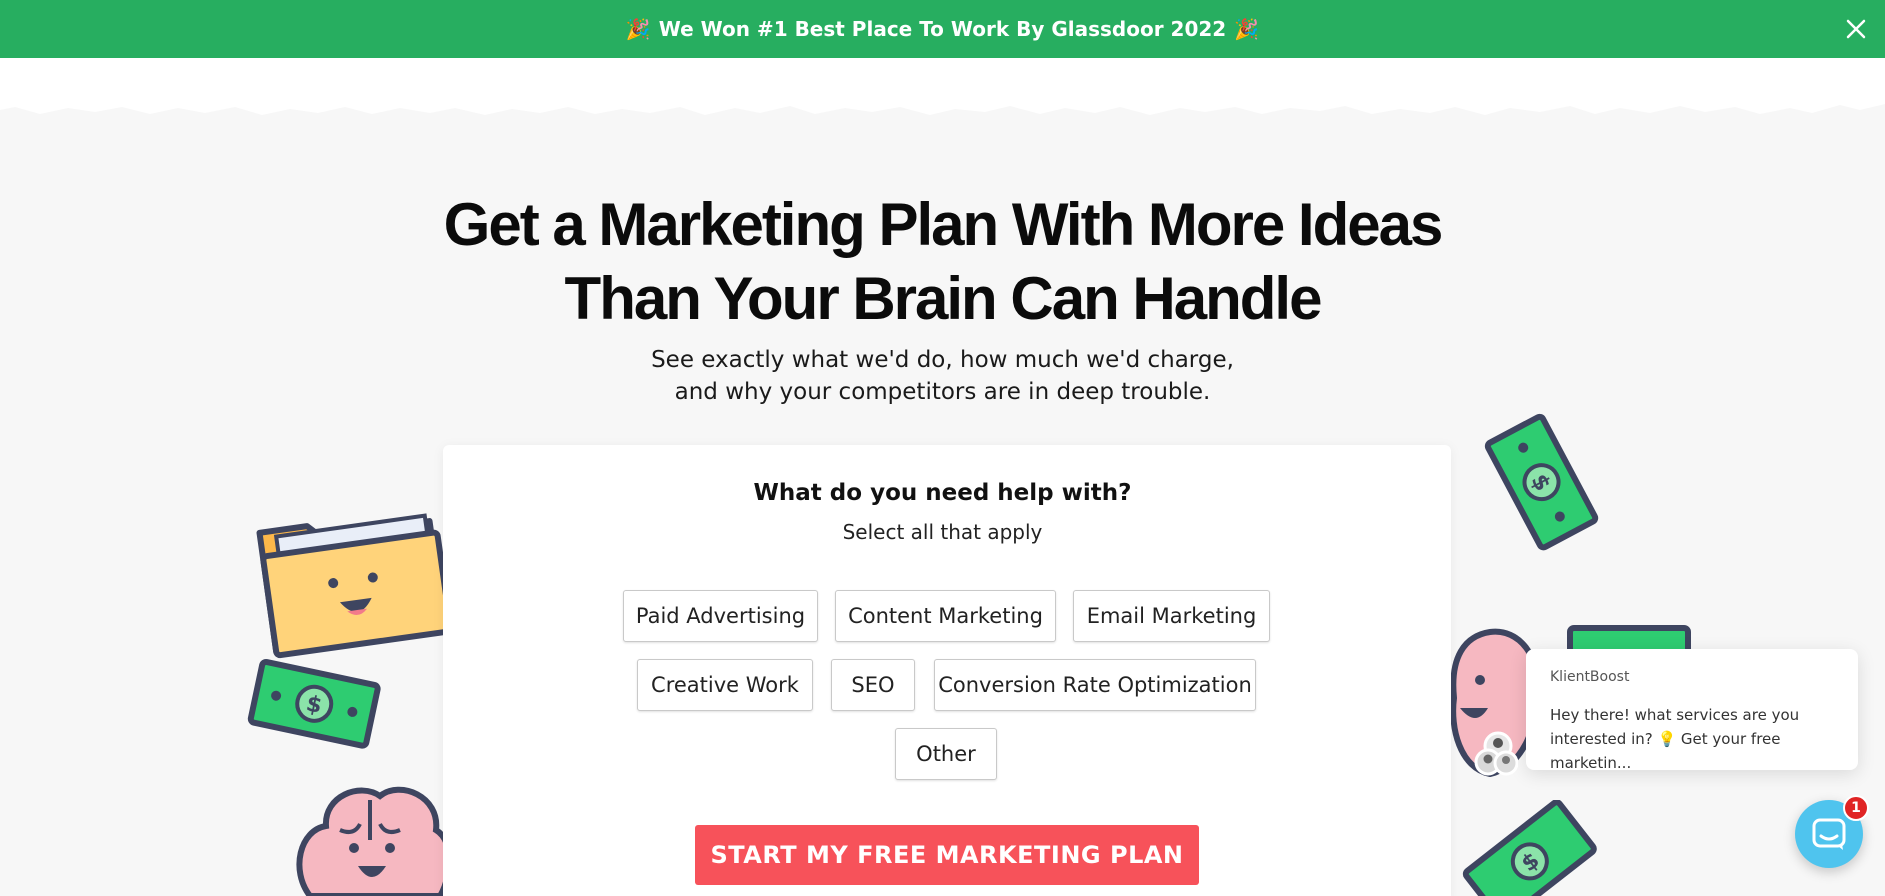 This screenshot has height=896, width=1885. Describe the element at coordinates (1675, 715) in the screenshot. I see `chat-message-line-1: Hey there! what services are you` at that location.